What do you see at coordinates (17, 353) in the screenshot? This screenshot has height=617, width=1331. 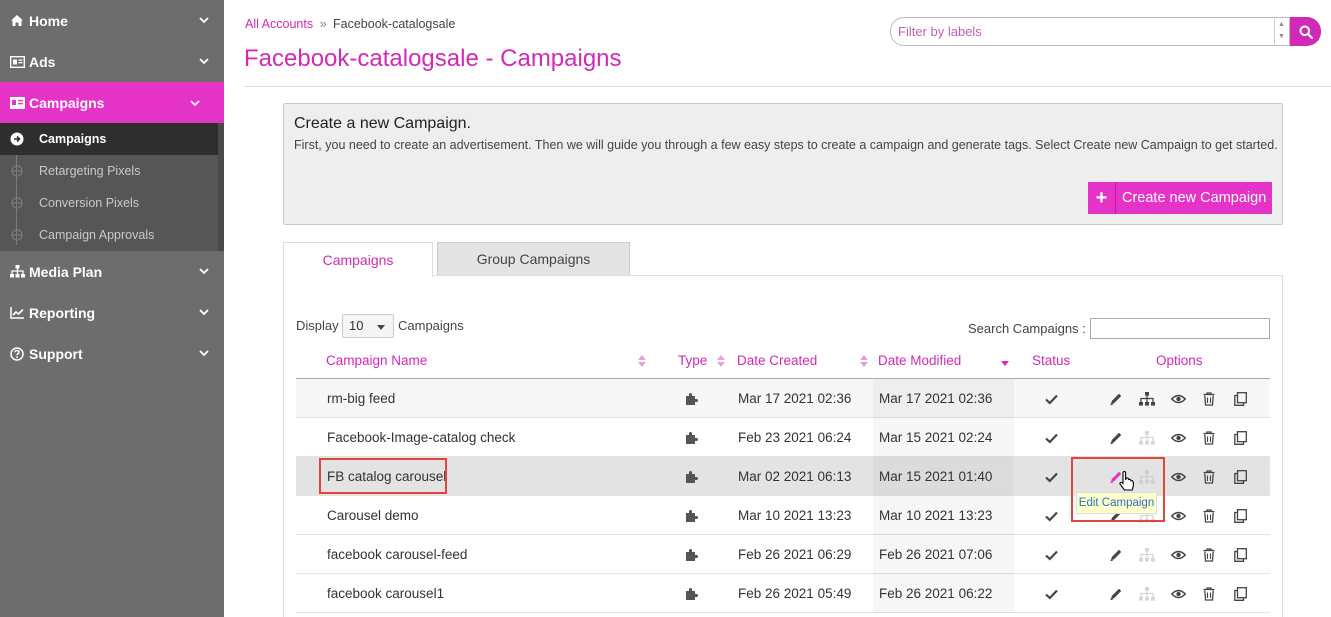 I see `question-circle-icon` at bounding box center [17, 353].